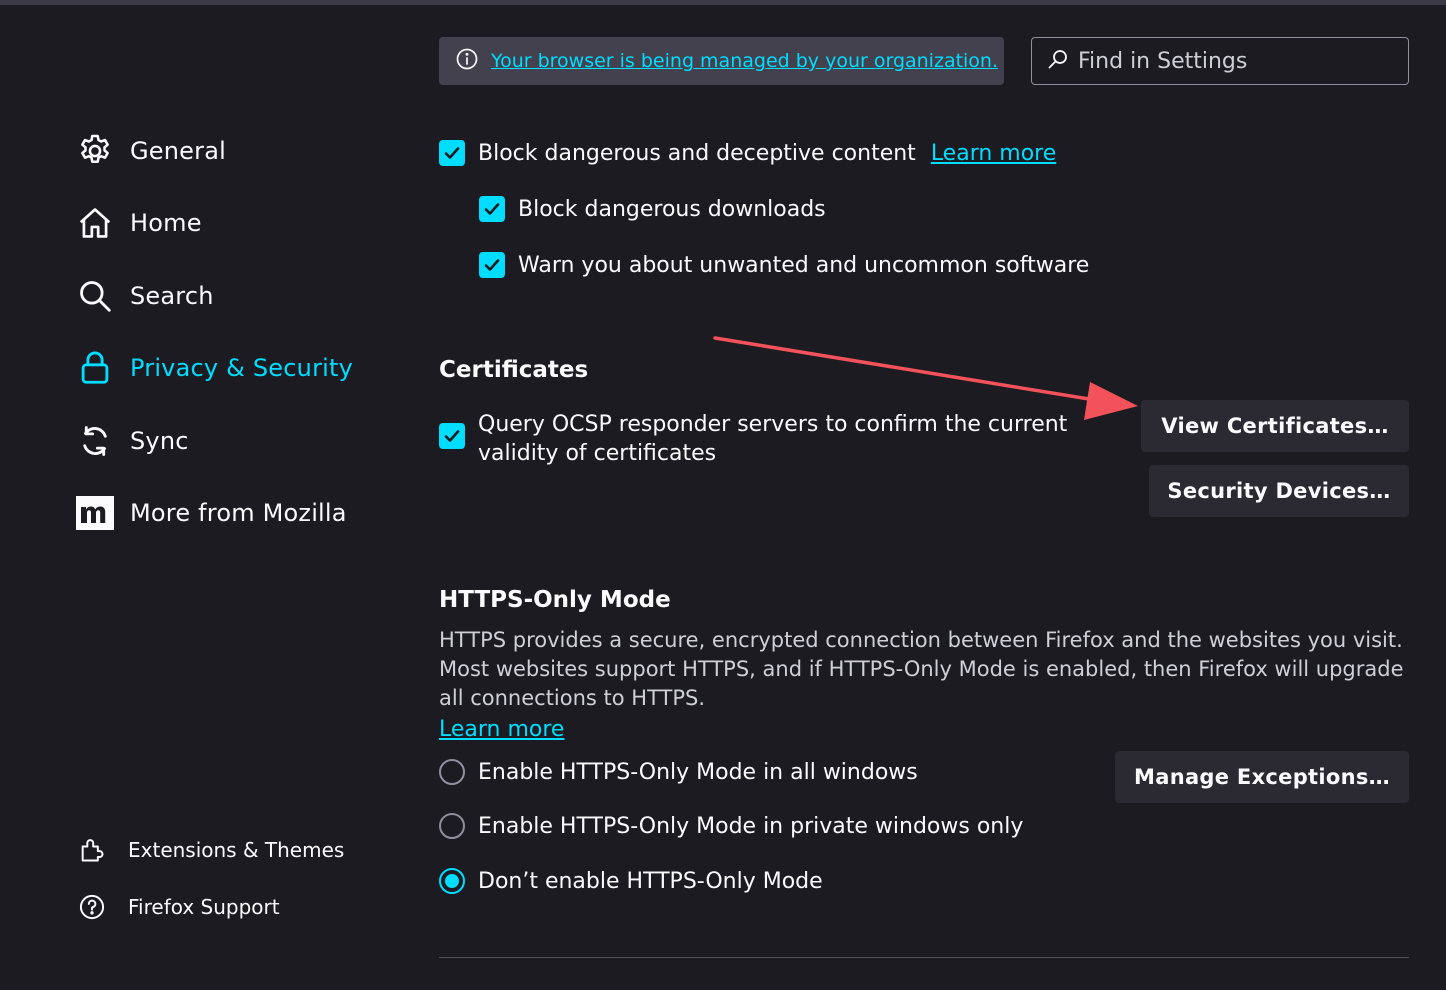  I want to click on https-option-dont-enable: Don’t enable HTTPS-Only Mode, so click(631, 881).